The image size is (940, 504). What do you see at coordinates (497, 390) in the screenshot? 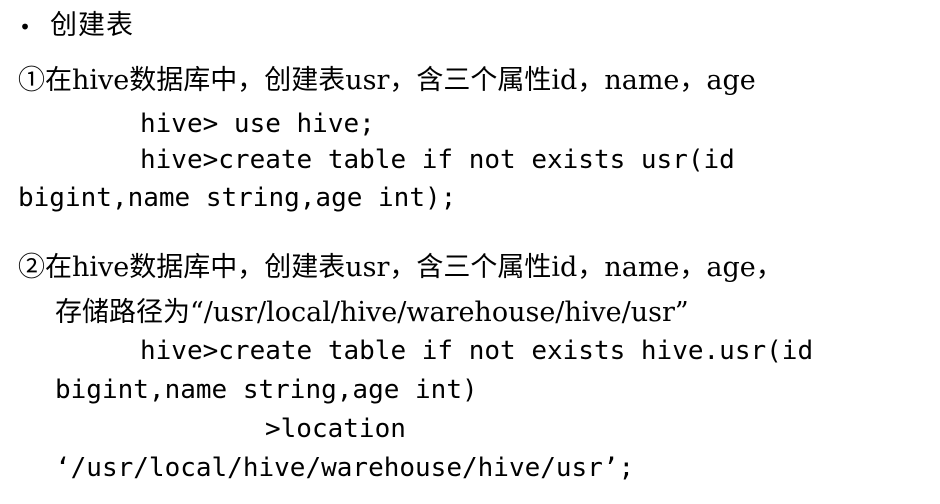
I see `code-line-2-2: bigint,name string,age int)` at bounding box center [497, 390].